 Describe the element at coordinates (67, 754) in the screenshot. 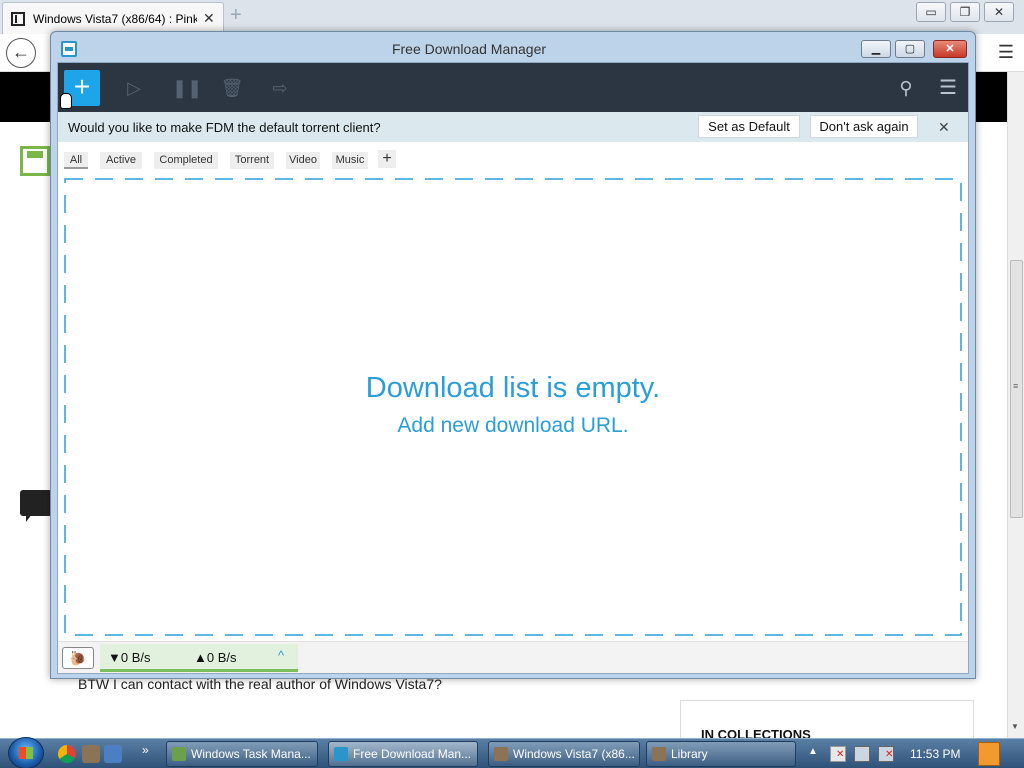

I see `chrome-icon` at that location.